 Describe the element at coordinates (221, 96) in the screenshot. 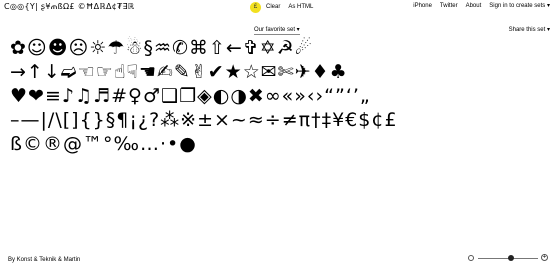

I see `symbol-glyph: ◐` at that location.